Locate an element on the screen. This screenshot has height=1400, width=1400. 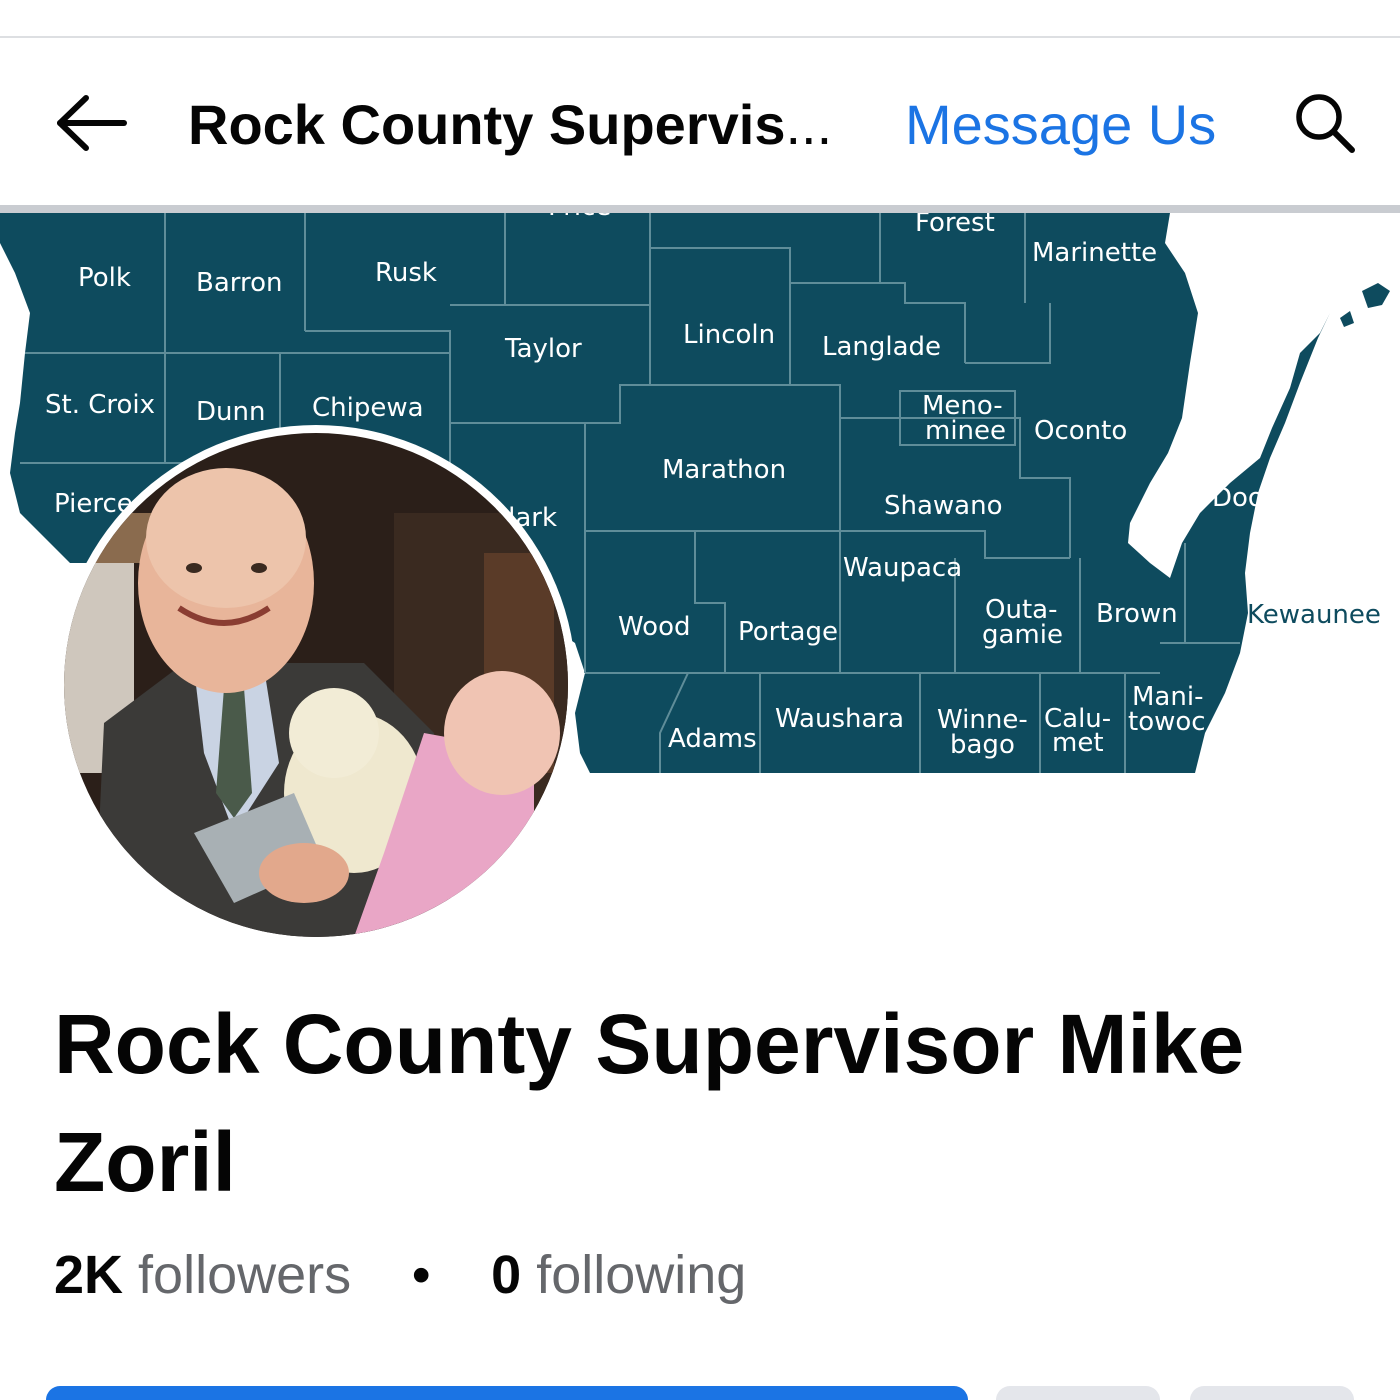
county-label-calumet-2: met is located at coordinates (1078, 743).